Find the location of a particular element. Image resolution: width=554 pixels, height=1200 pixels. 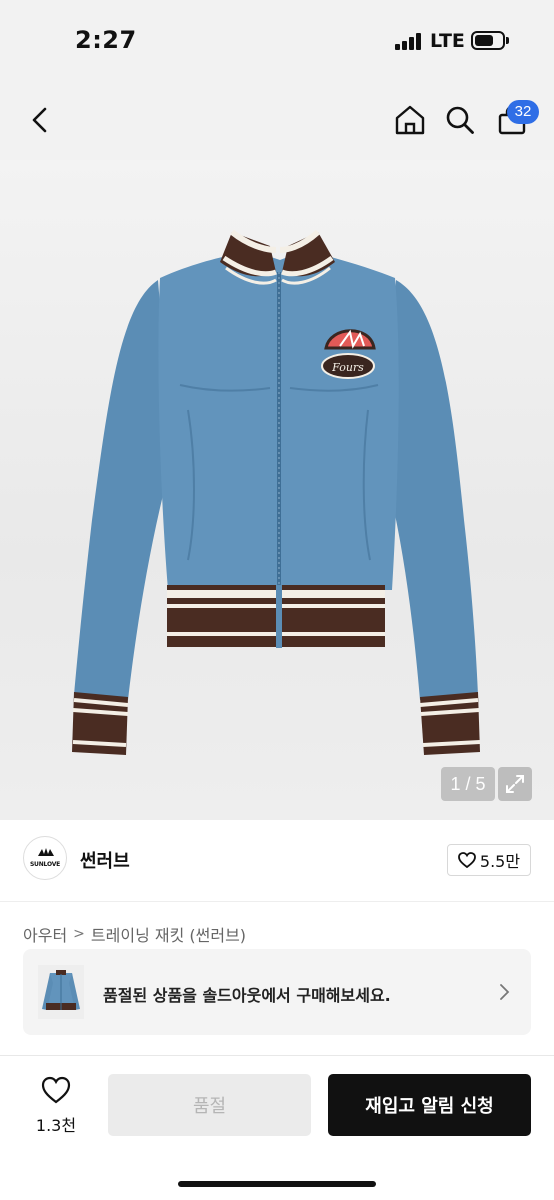

image-pager: 1 / 5 is located at coordinates (468, 784).